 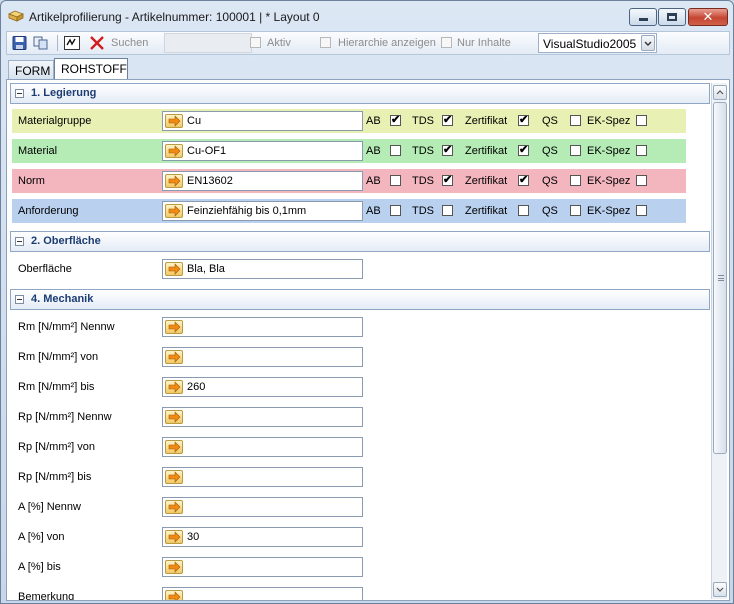 I want to click on field-input: Cu-OF1, so click(x=262, y=151).